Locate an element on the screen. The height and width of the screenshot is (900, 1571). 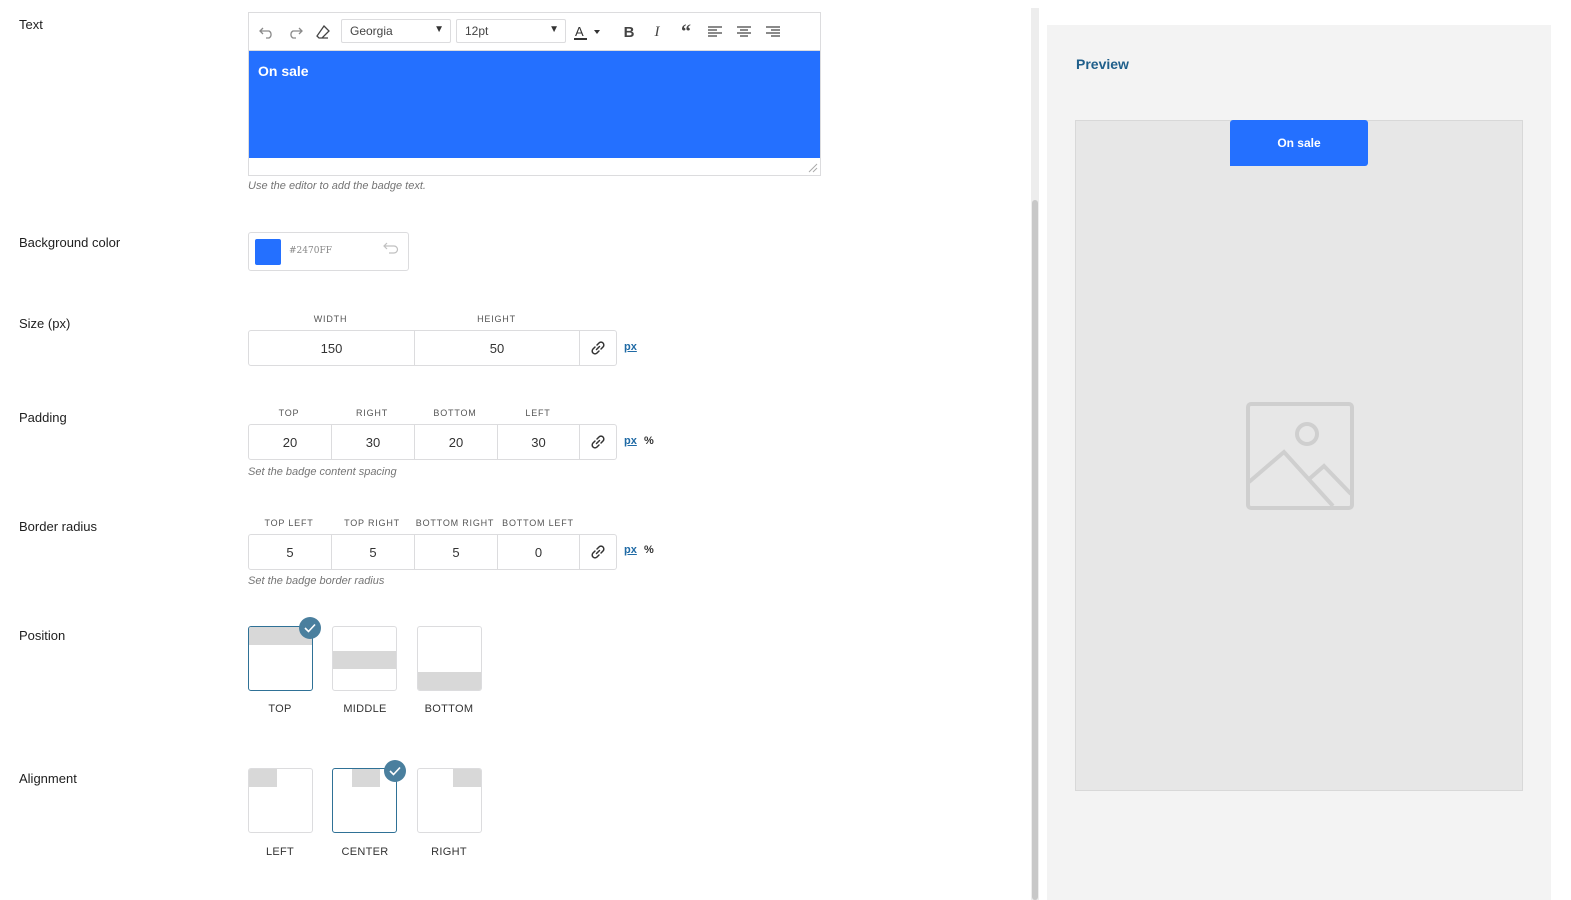
radius-input-group: 5 5 5 0 is located at coordinates (432, 552).